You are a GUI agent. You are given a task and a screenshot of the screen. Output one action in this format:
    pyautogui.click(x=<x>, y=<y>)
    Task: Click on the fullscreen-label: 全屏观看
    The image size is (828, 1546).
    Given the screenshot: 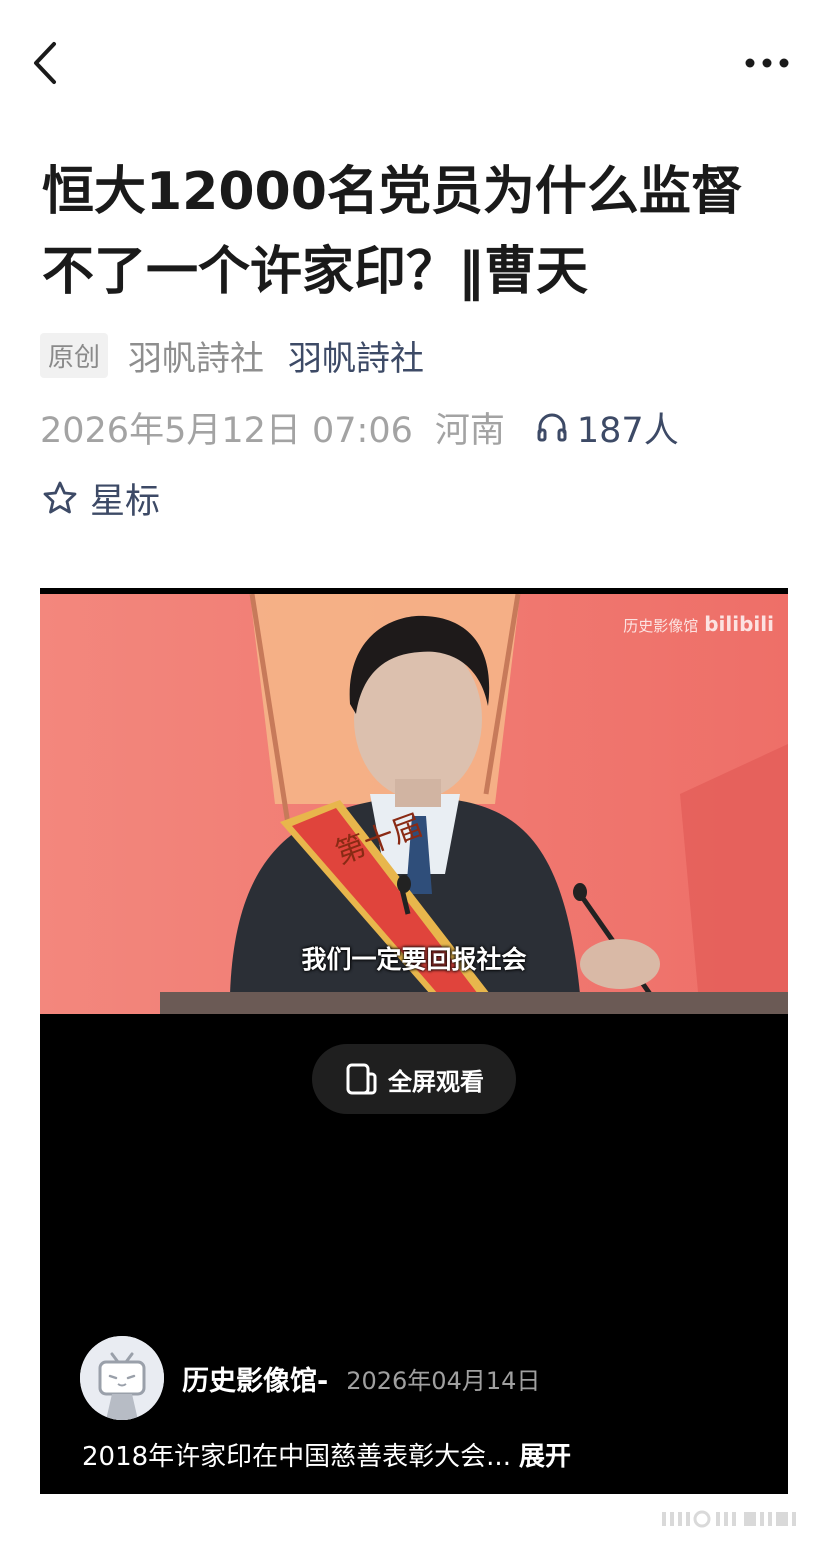 What is the action you would take?
    pyautogui.click(x=436, y=1081)
    